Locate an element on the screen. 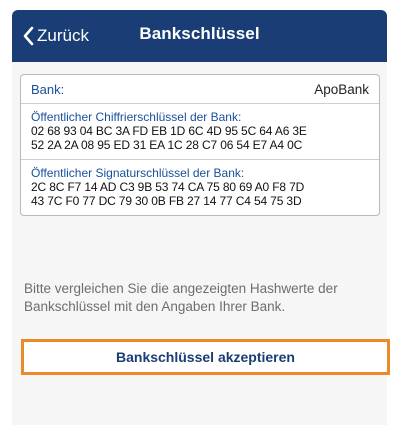  accept-keys-label: Bankschlüssel akzeptieren is located at coordinates (205, 357).